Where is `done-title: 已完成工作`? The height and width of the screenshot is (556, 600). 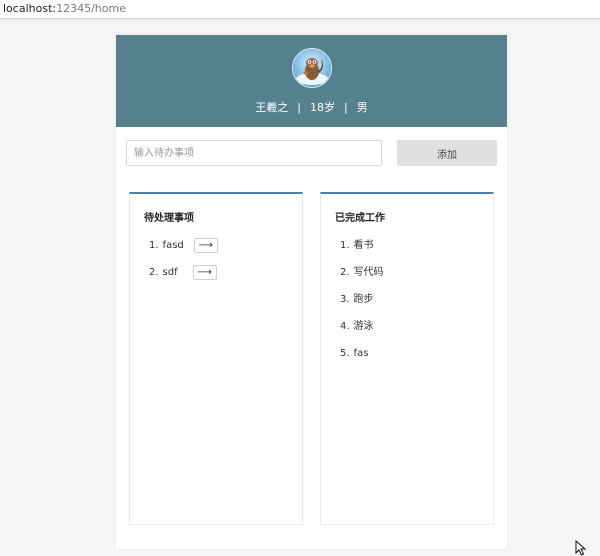
done-title: 已完成工作 is located at coordinates (360, 218).